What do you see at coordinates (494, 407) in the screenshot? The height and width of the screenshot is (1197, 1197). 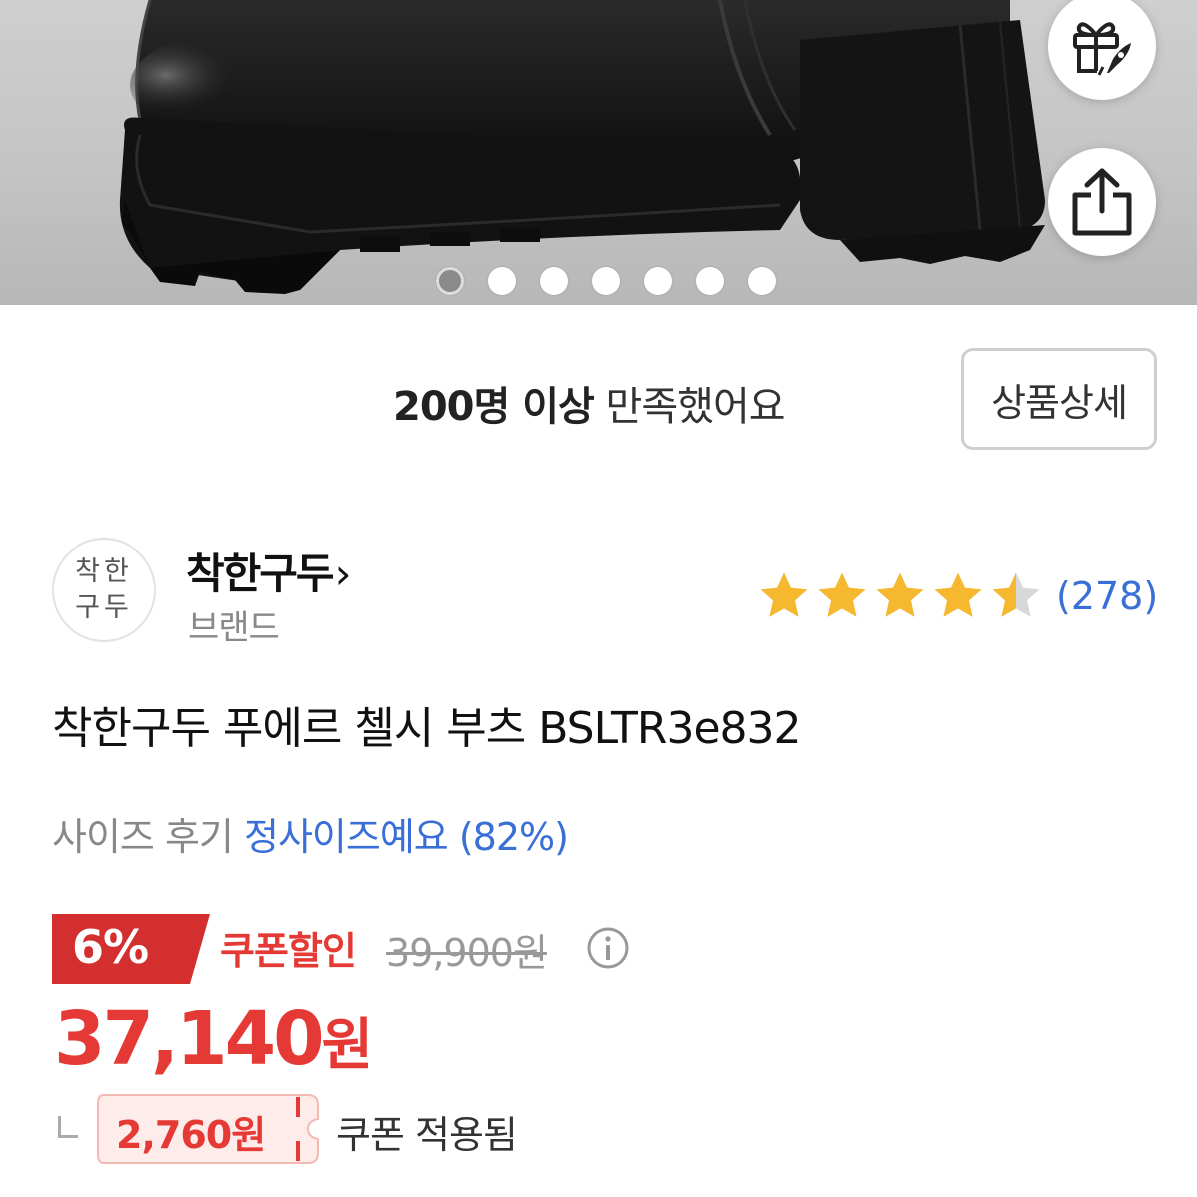 I see `satisfaction-count: 200명 이상` at bounding box center [494, 407].